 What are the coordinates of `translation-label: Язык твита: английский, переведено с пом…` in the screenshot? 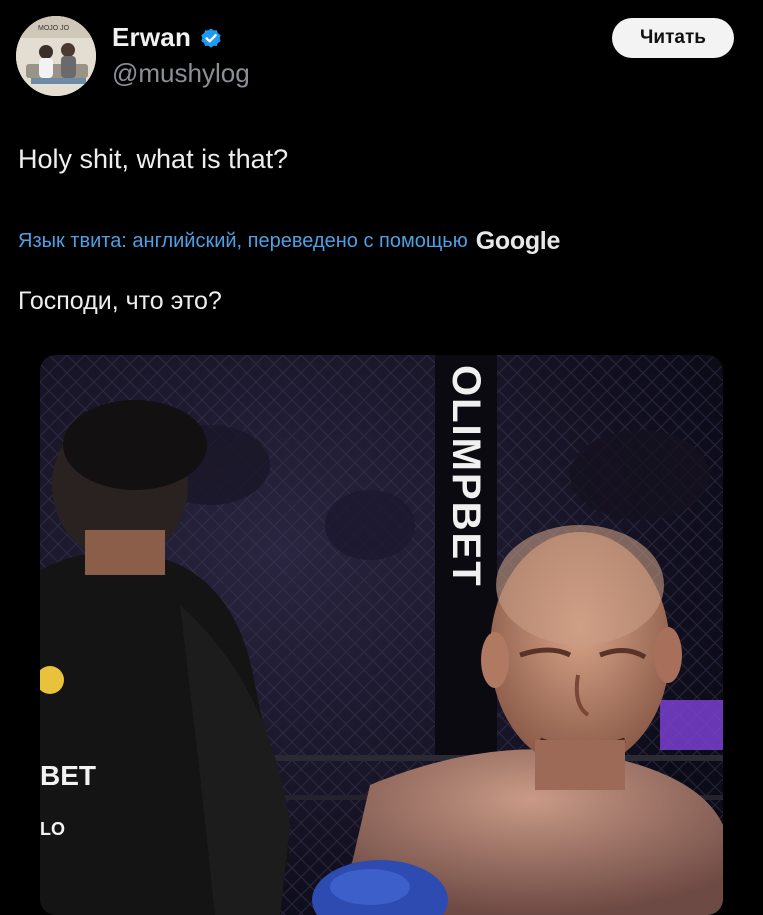 It's located at (243, 241).